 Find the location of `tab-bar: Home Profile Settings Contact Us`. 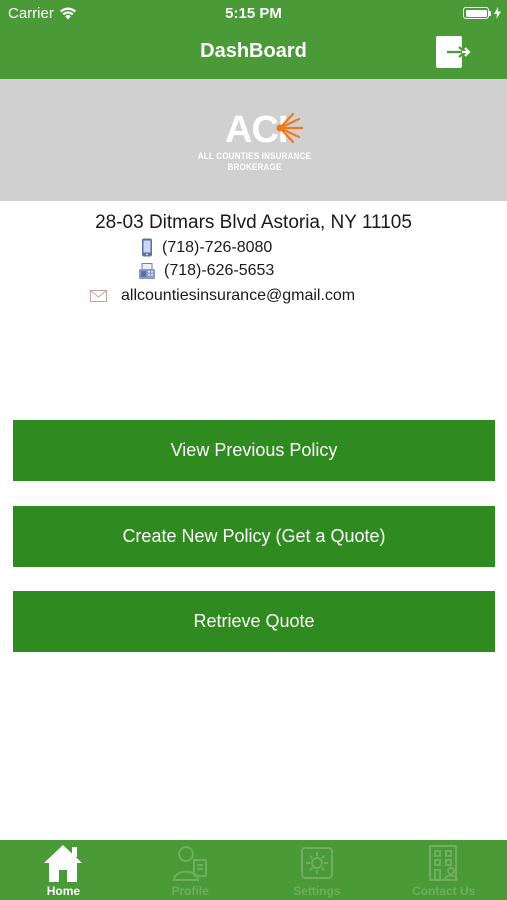

tab-bar: Home Profile Settings Contact Us is located at coordinates (253, 870).